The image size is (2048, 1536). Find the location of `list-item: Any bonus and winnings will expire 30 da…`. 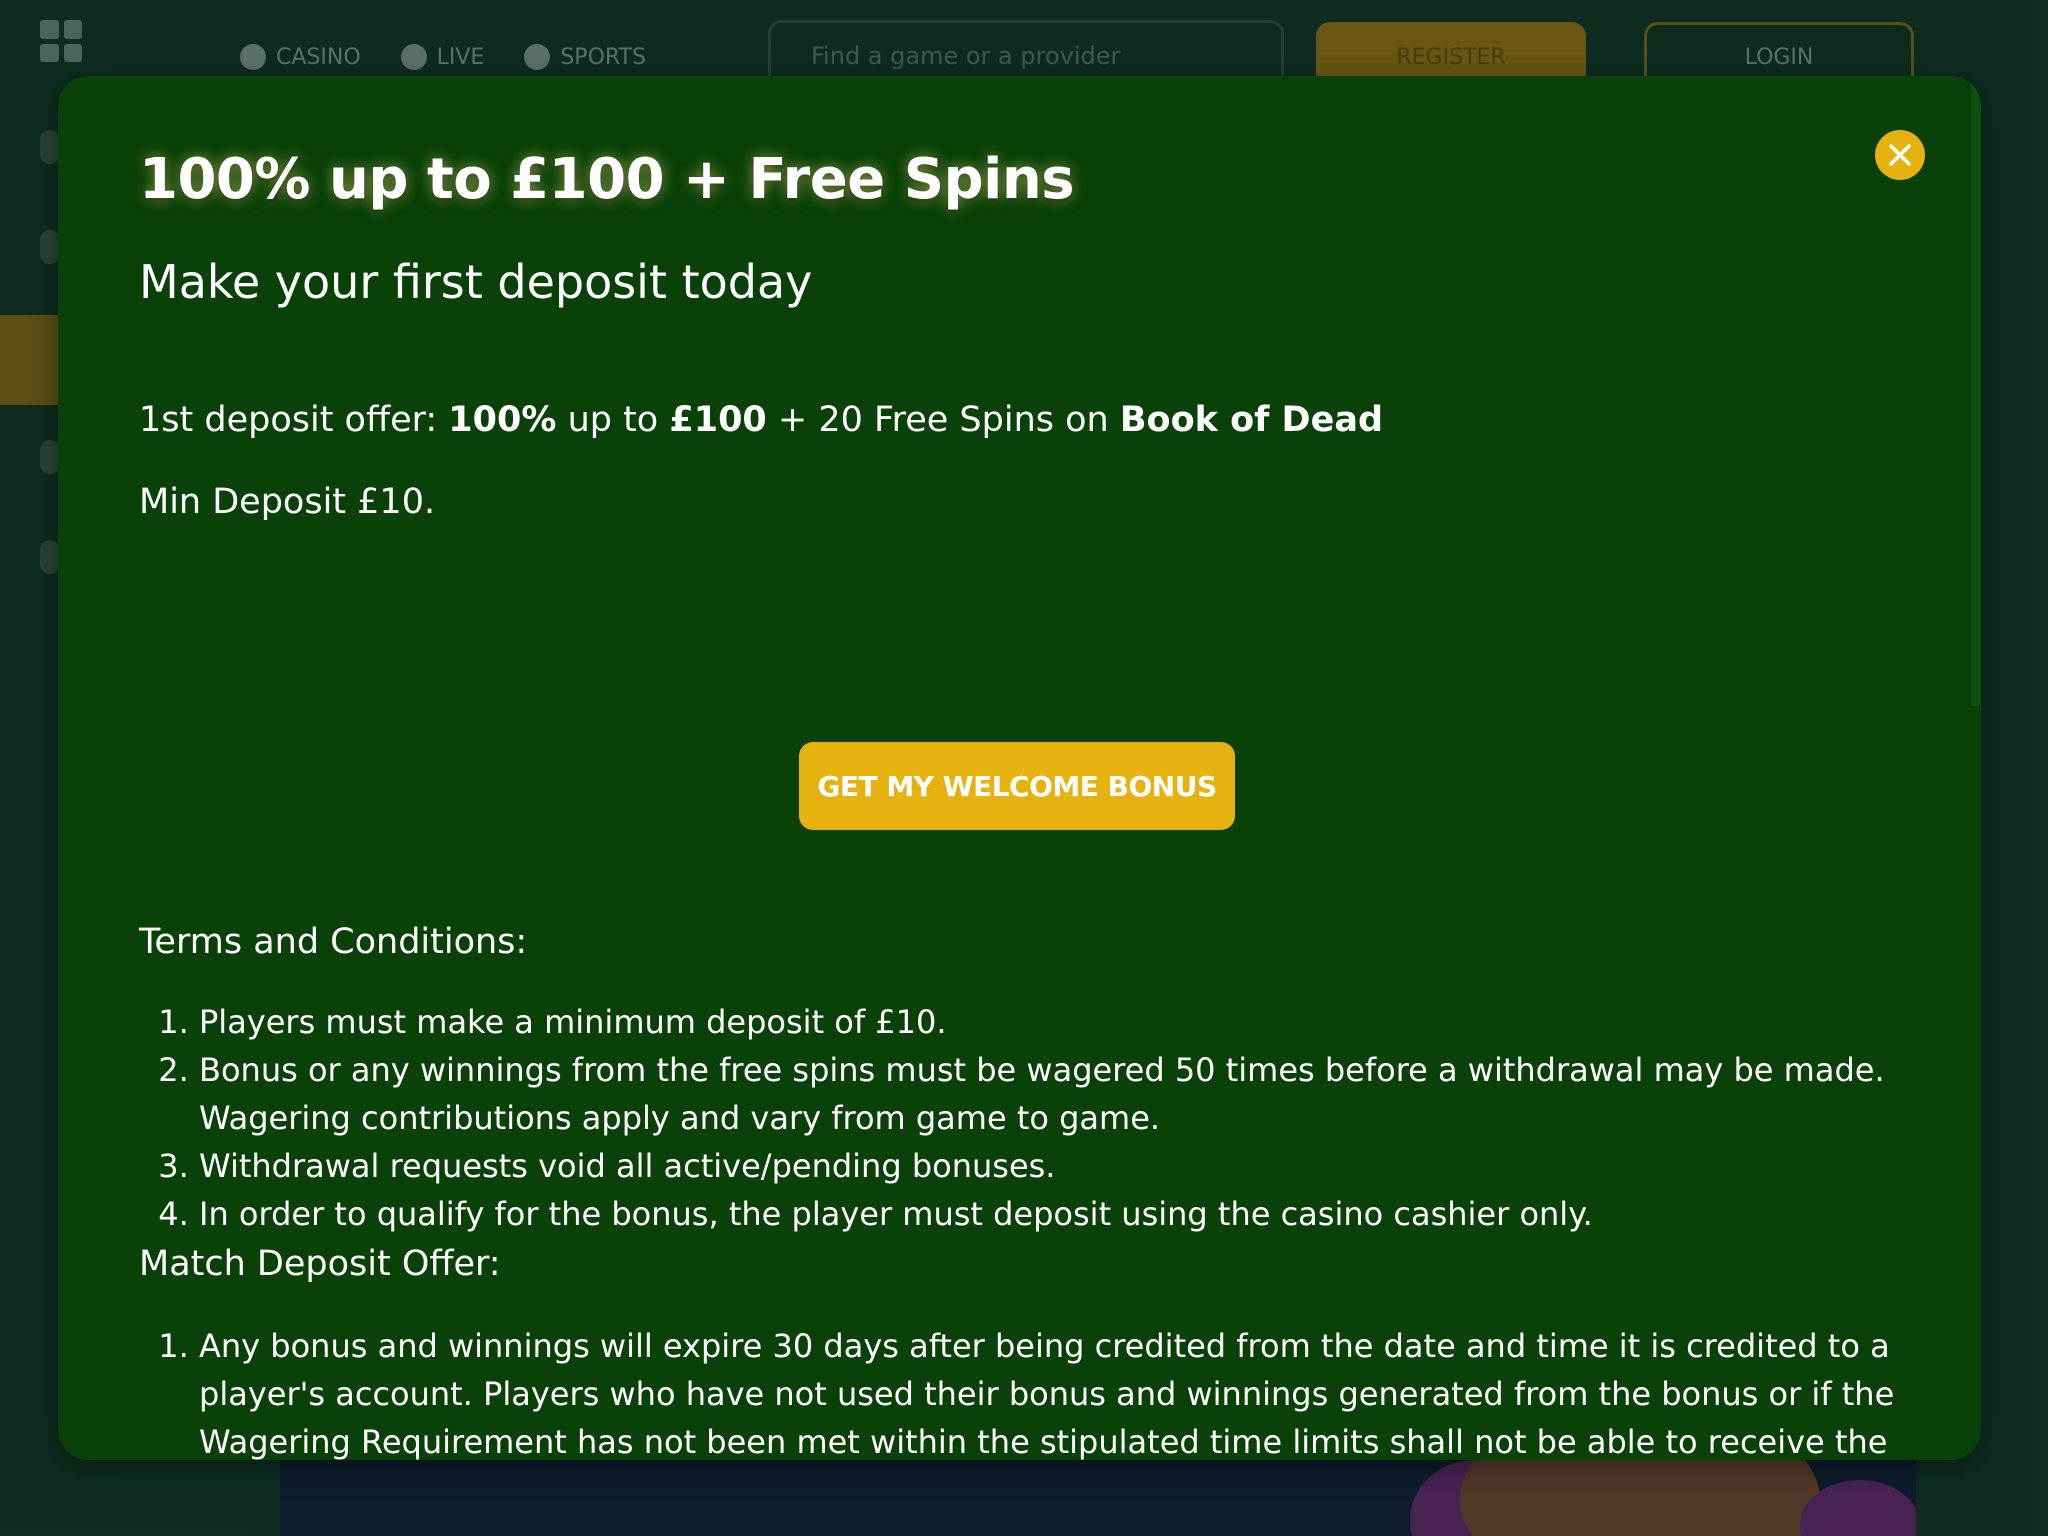

list-item: Any bonus and winnings will expire 30 da… is located at coordinates (1059, 1391).